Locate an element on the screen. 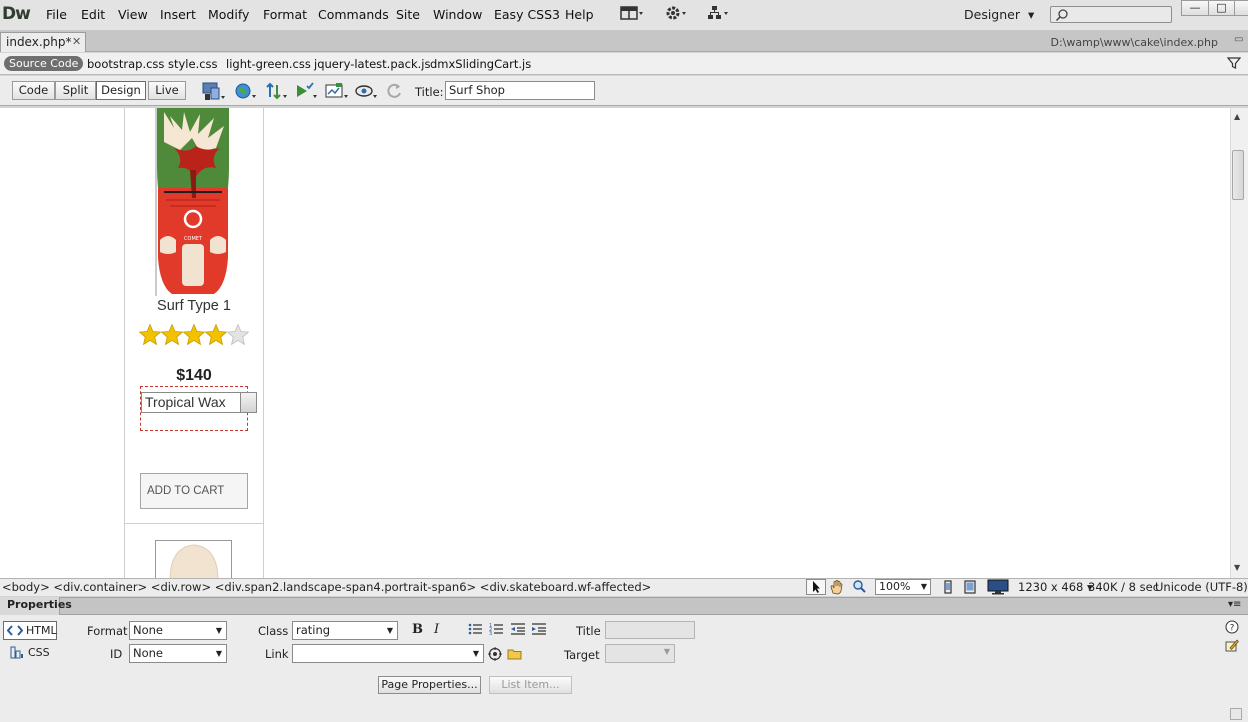 This screenshot has height=722, width=1248. css-mode-button: CSS is located at coordinates (30, 652).